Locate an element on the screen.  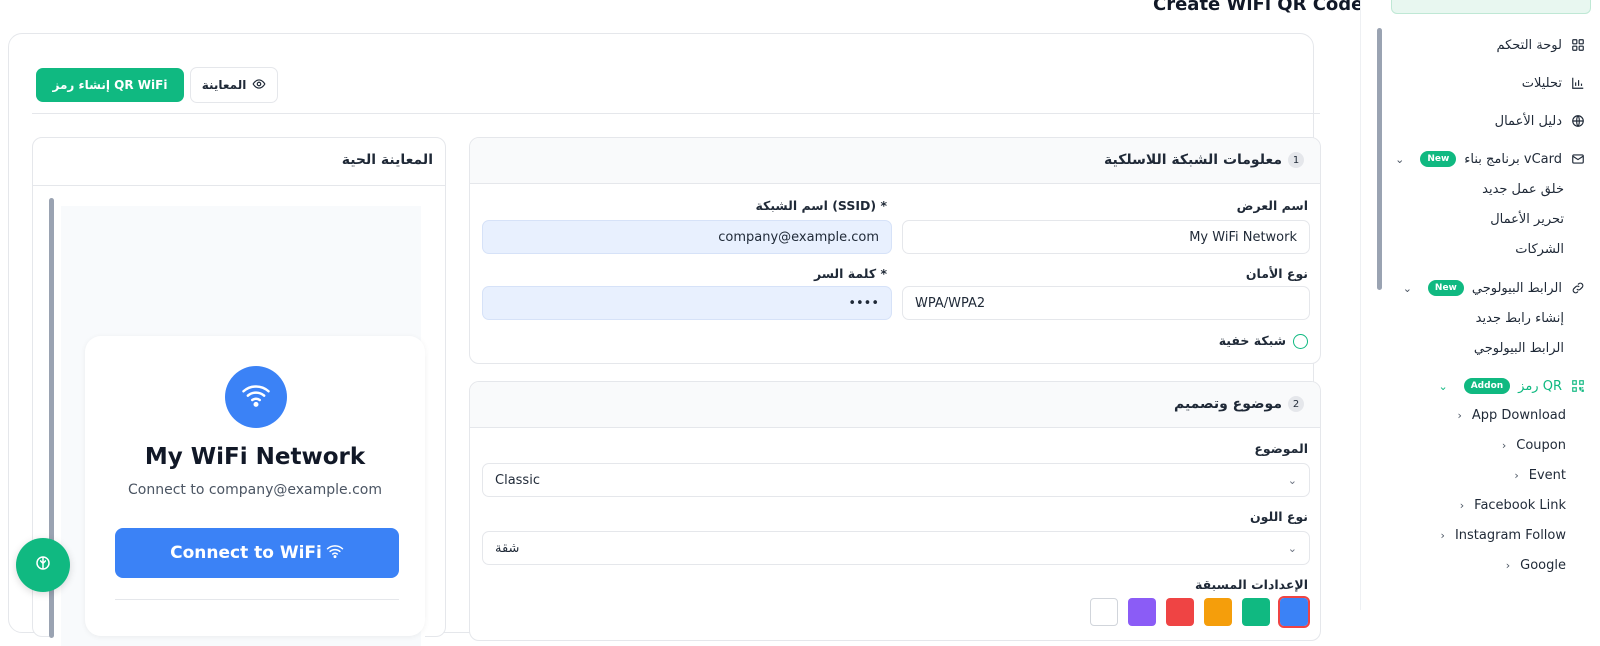
sidebar-sub-qr-coupon: › Coupon is located at coordinates (1534, 445).